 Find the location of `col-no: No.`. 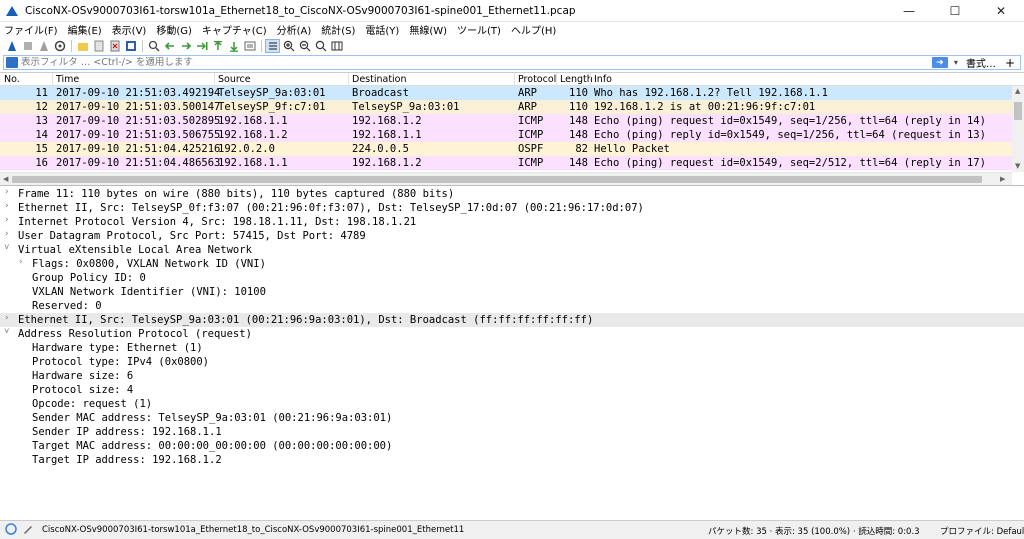

col-no: No. is located at coordinates (12, 79).